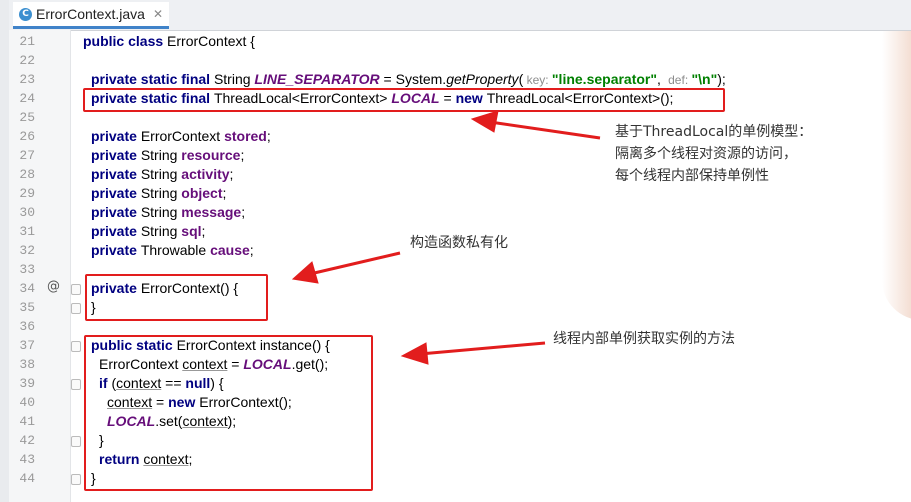 The width and height of the screenshot is (911, 502). Describe the element at coordinates (459, 243) in the screenshot. I see `annotation-private-constructor: 构造函数私有化` at that location.